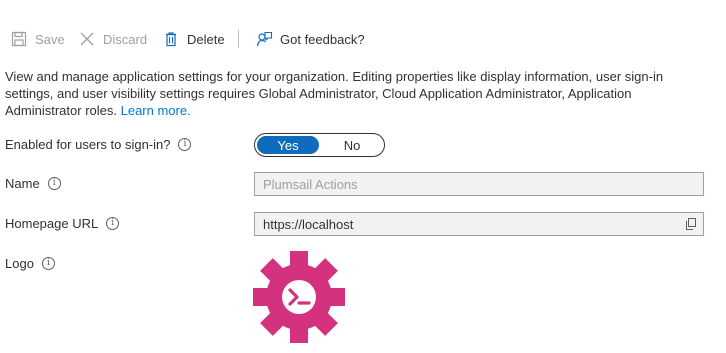 The height and width of the screenshot is (353, 726). I want to click on name-value: Plumsail Actions, so click(310, 184).